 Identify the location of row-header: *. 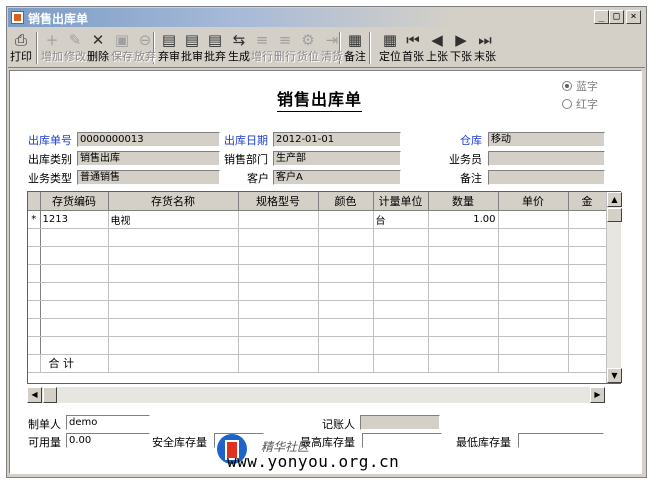
(34, 219).